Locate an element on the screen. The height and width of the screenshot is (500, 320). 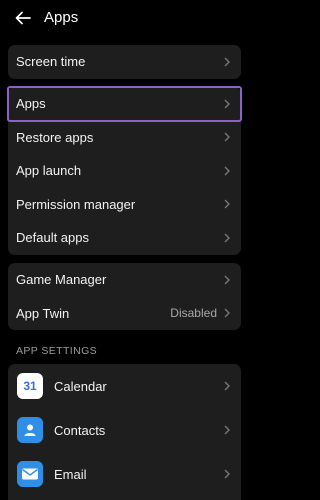
header-bar: Apps is located at coordinates (124, 18).